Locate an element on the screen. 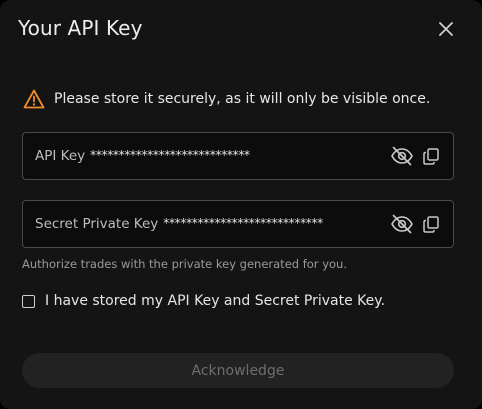  api-key-copy-button is located at coordinates (431, 156).